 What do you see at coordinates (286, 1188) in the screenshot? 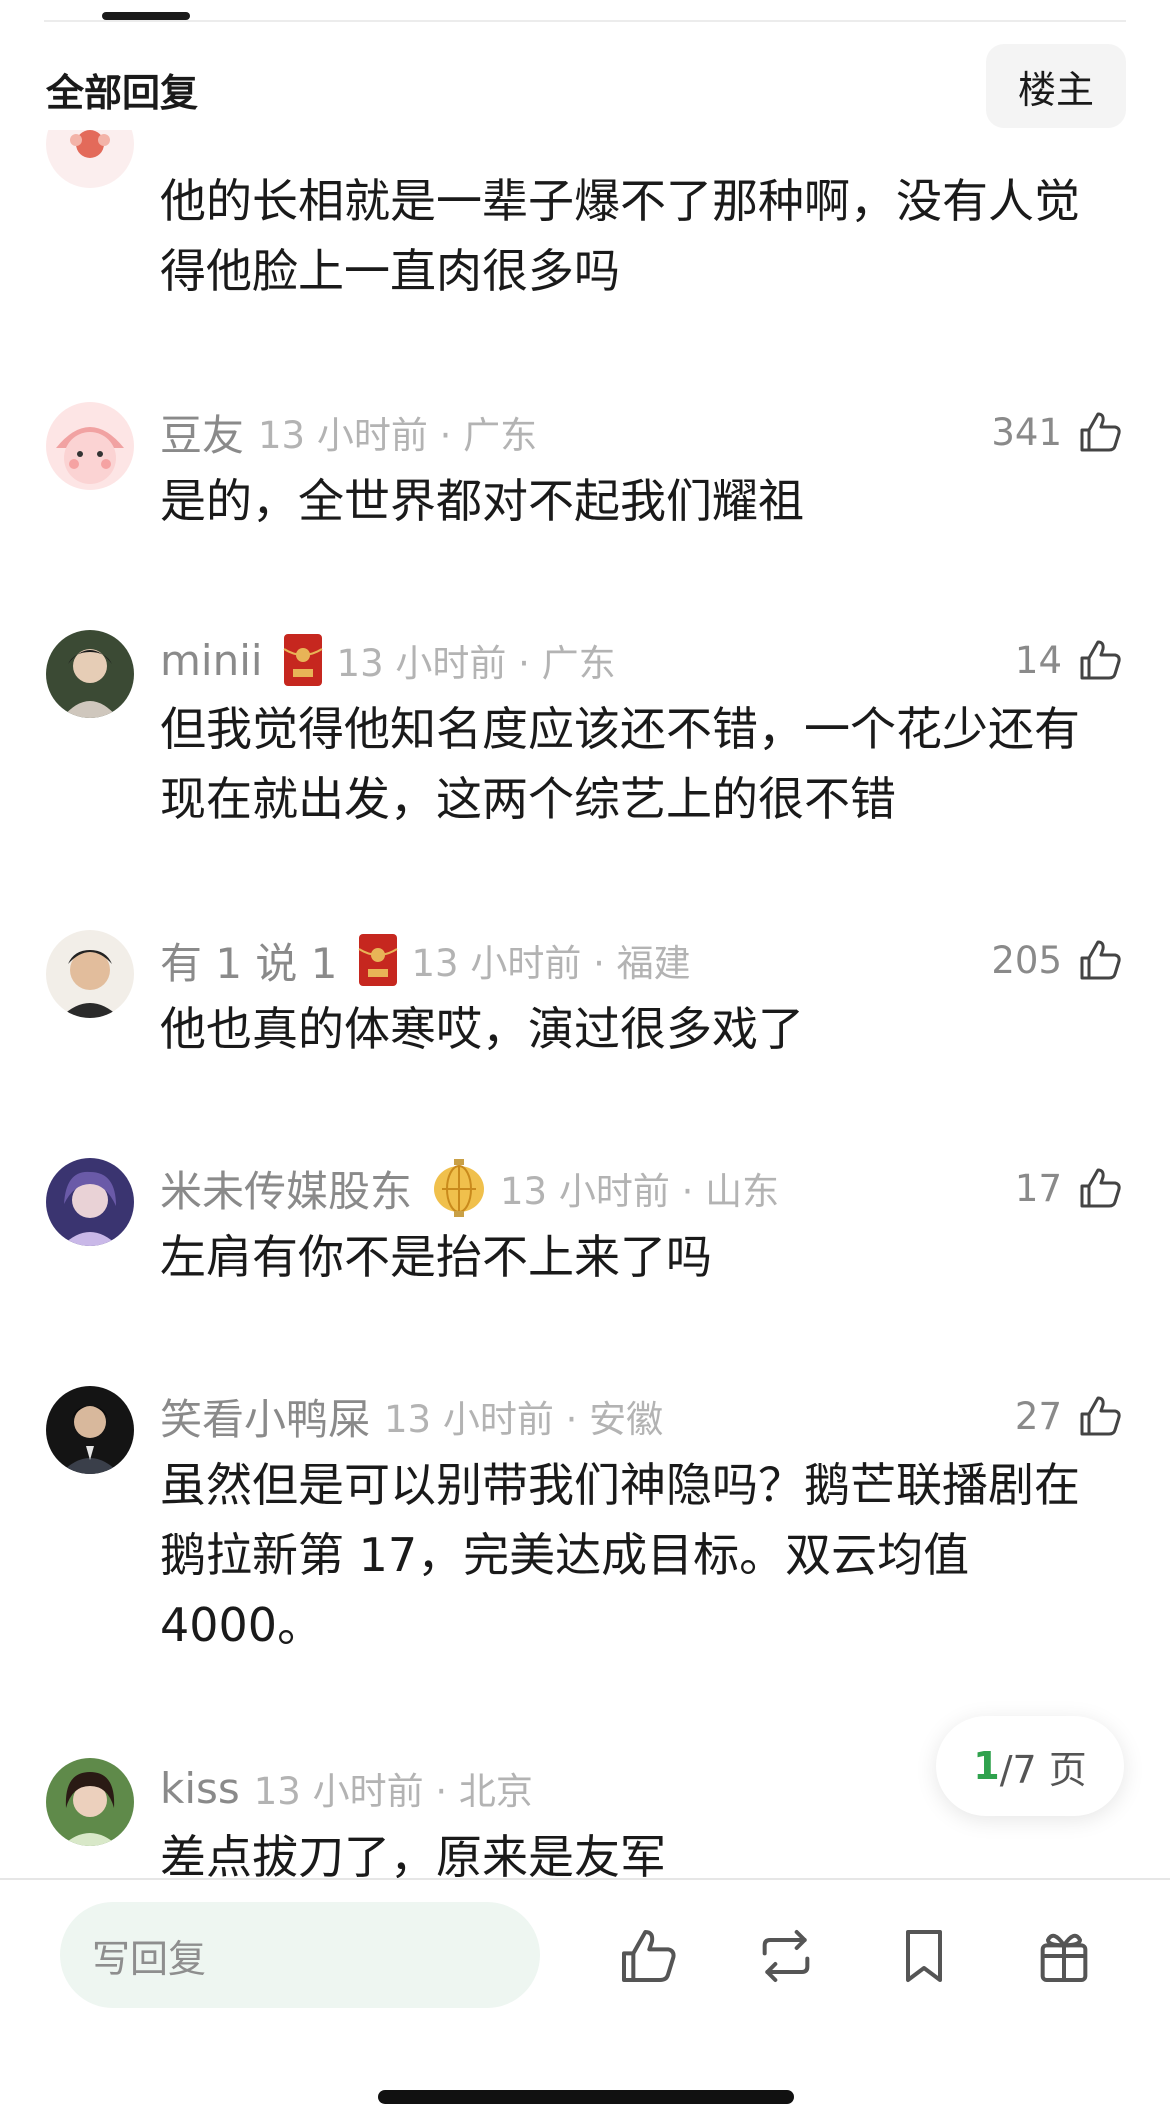
I see `username: 米未传媒股东` at bounding box center [286, 1188].